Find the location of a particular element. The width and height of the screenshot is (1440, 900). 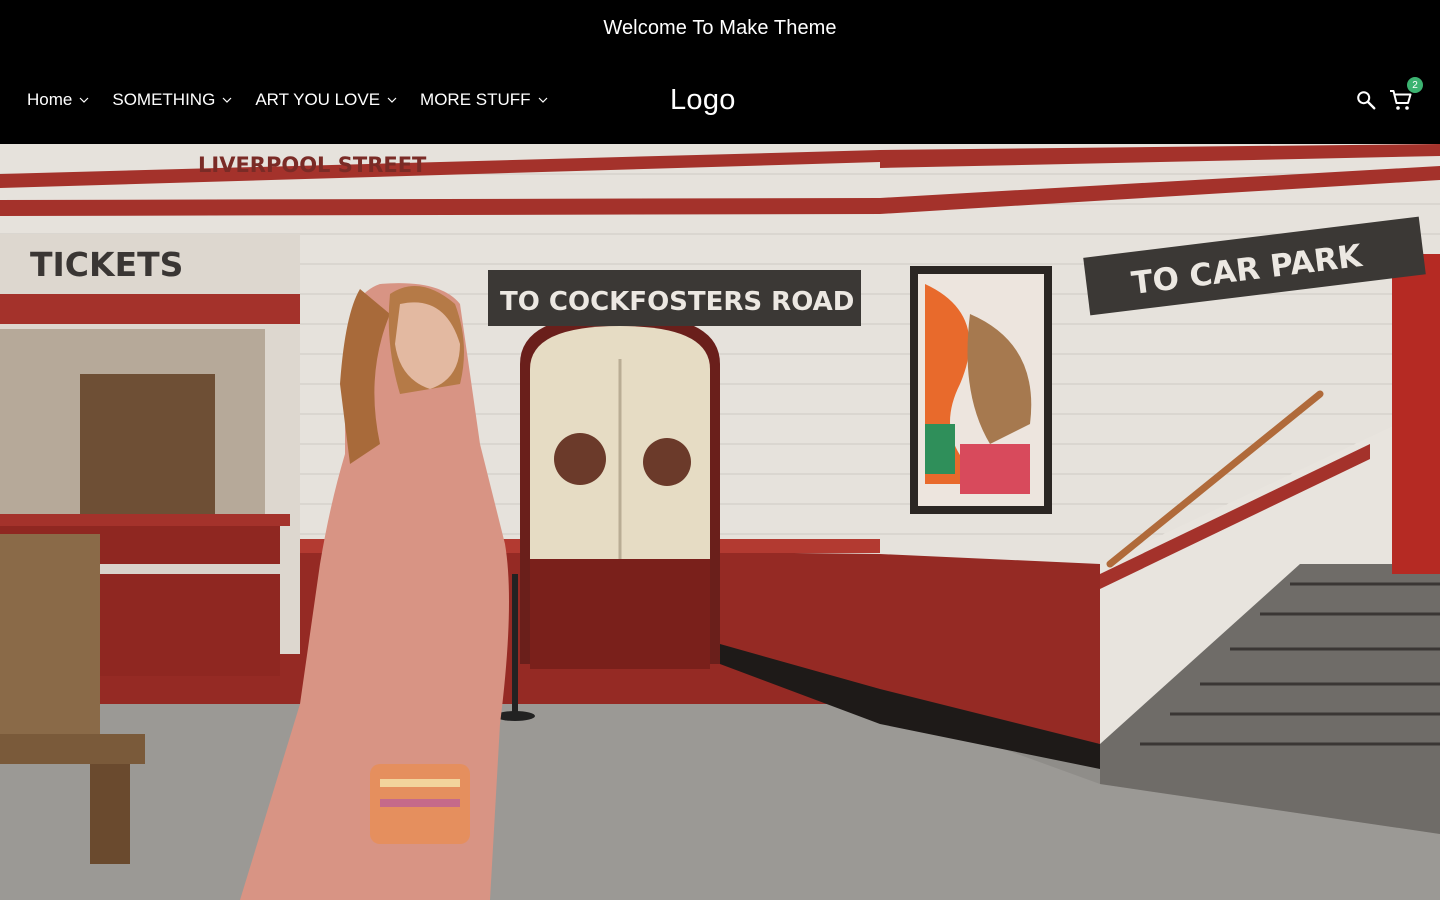

announcement-bar: Welcome To Make Theme is located at coordinates (720, 28).